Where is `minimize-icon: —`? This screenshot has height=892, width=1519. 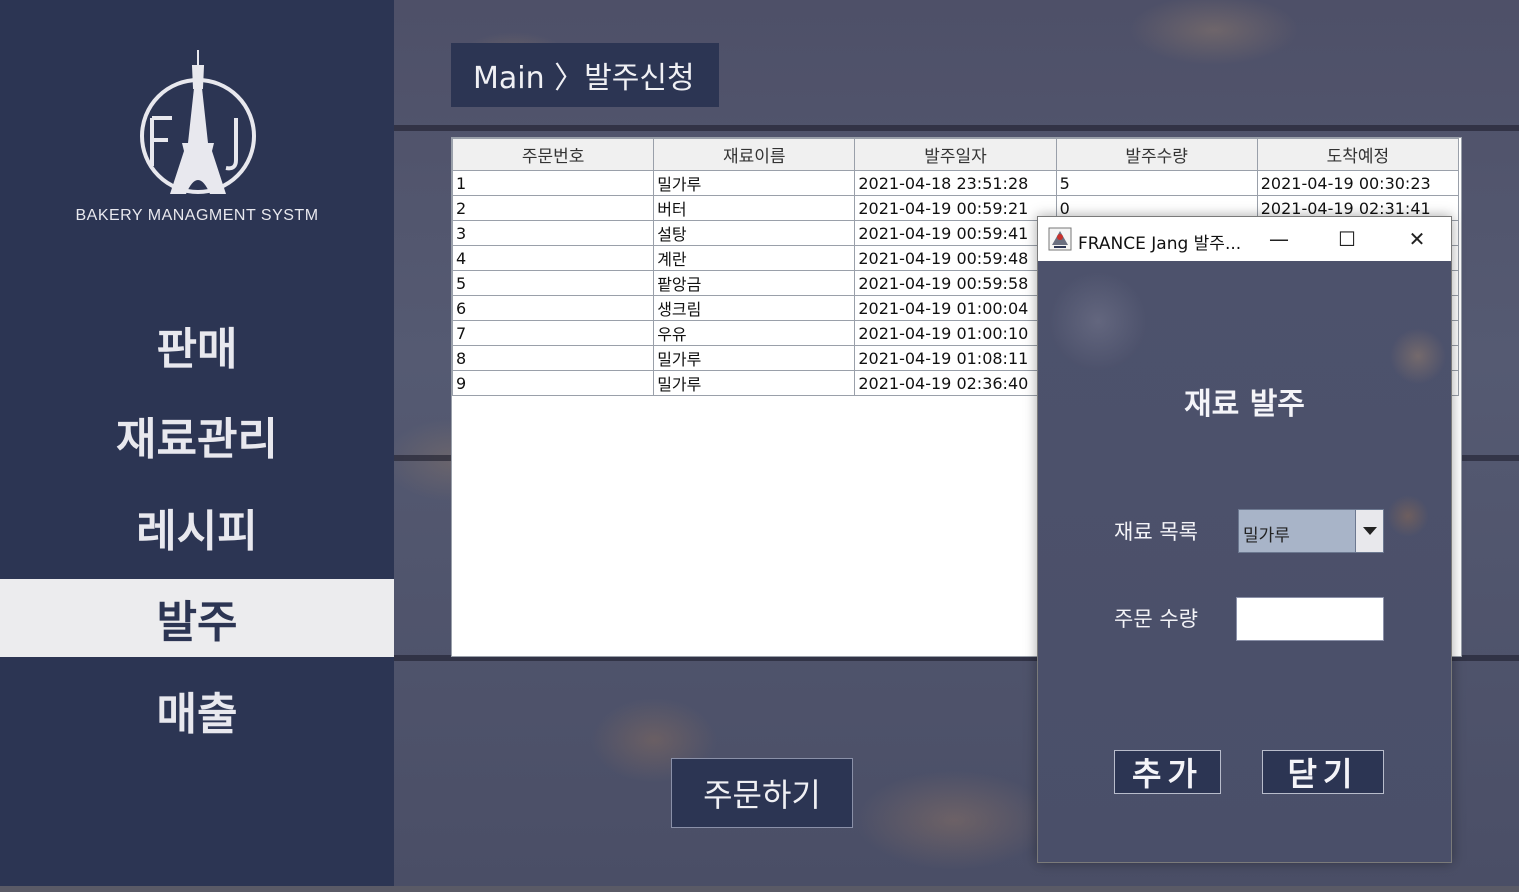
minimize-icon: — is located at coordinates (1279, 239).